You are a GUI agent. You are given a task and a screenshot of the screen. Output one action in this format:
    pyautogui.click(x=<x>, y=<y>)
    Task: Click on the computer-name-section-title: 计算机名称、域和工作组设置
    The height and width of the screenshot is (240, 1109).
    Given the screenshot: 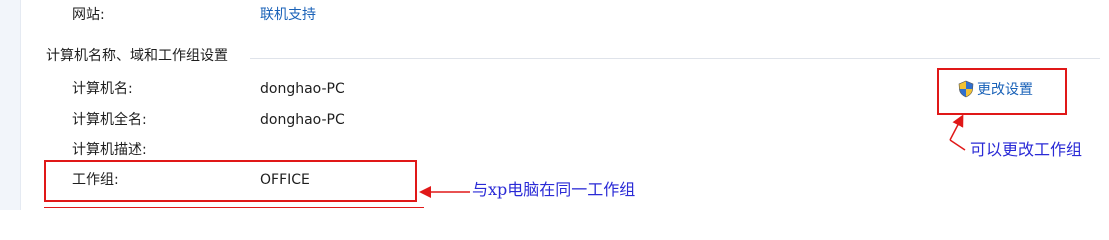 What is the action you would take?
    pyautogui.click(x=137, y=56)
    